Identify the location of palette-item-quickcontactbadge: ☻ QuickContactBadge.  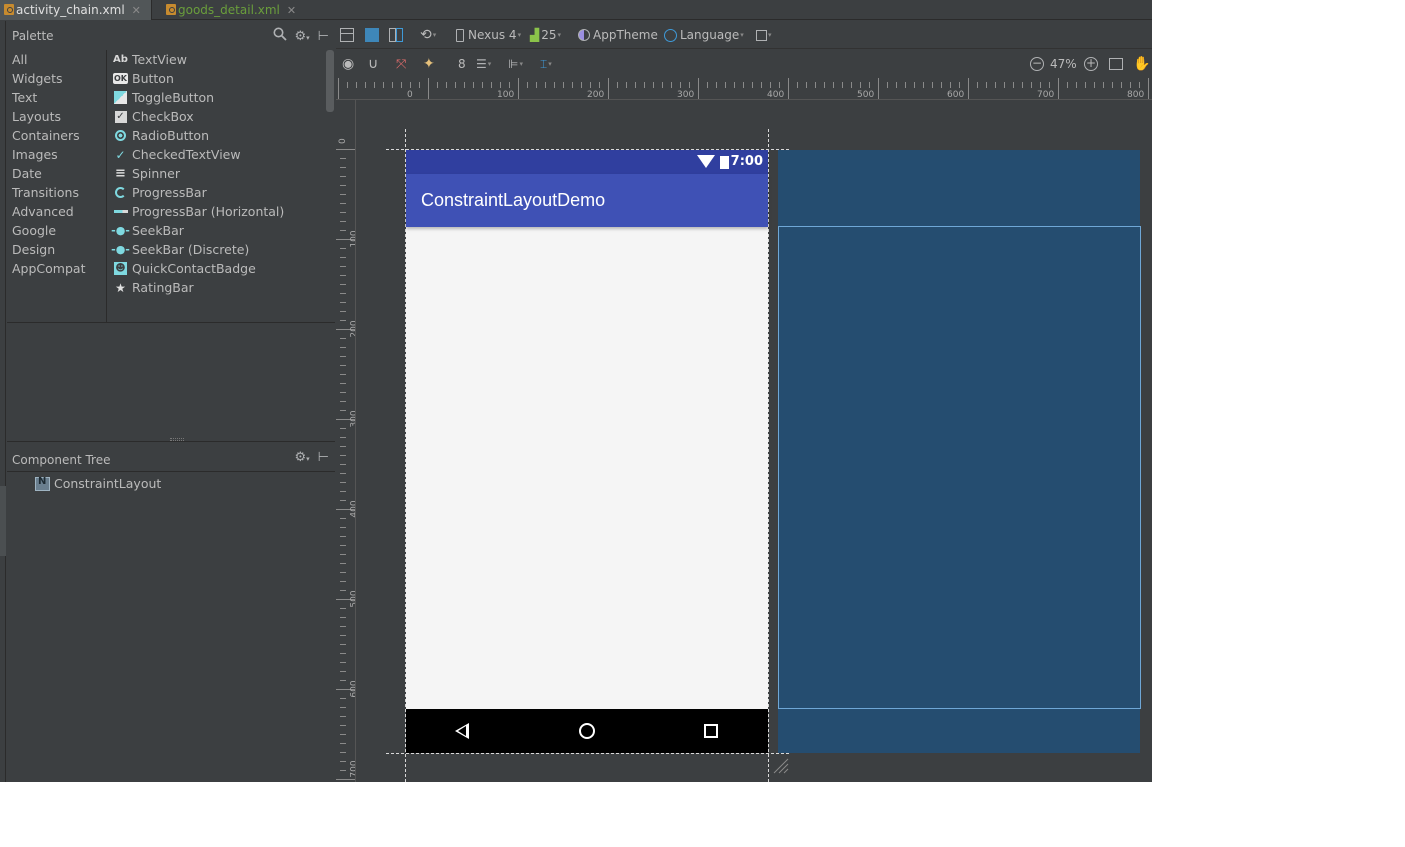
(184, 268).